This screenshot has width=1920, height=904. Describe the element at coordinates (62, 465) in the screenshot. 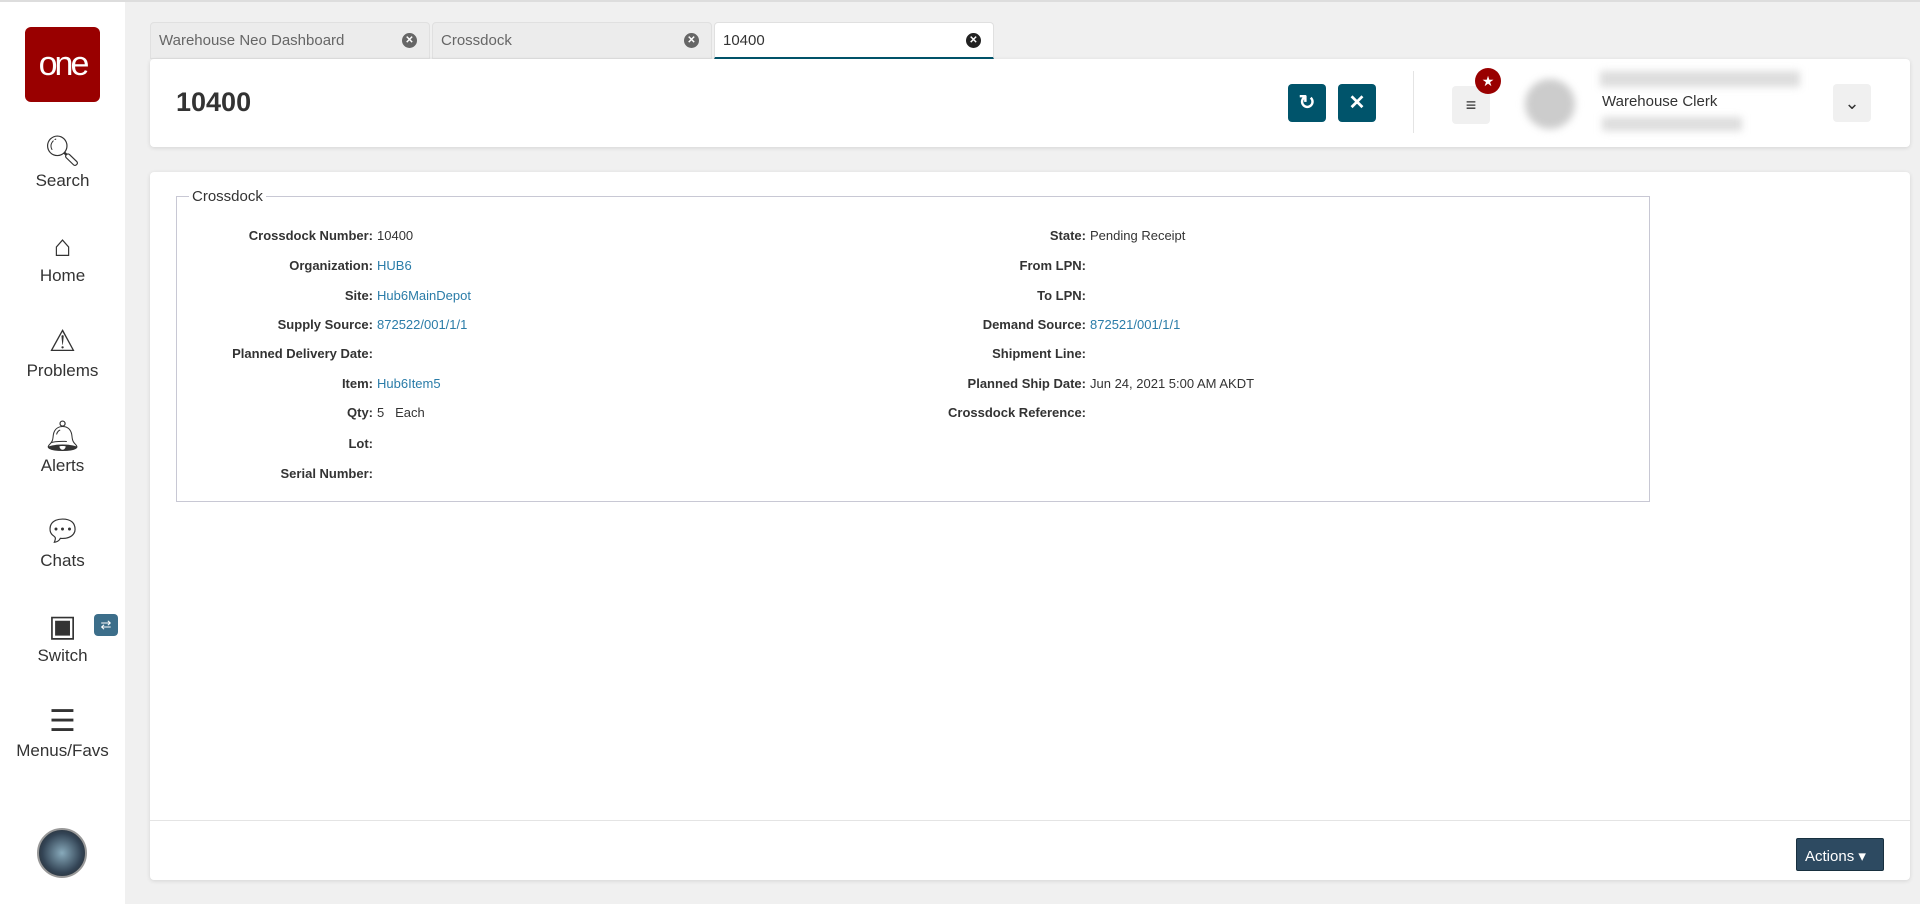

I see `sidebar-item-label: Alerts` at that location.